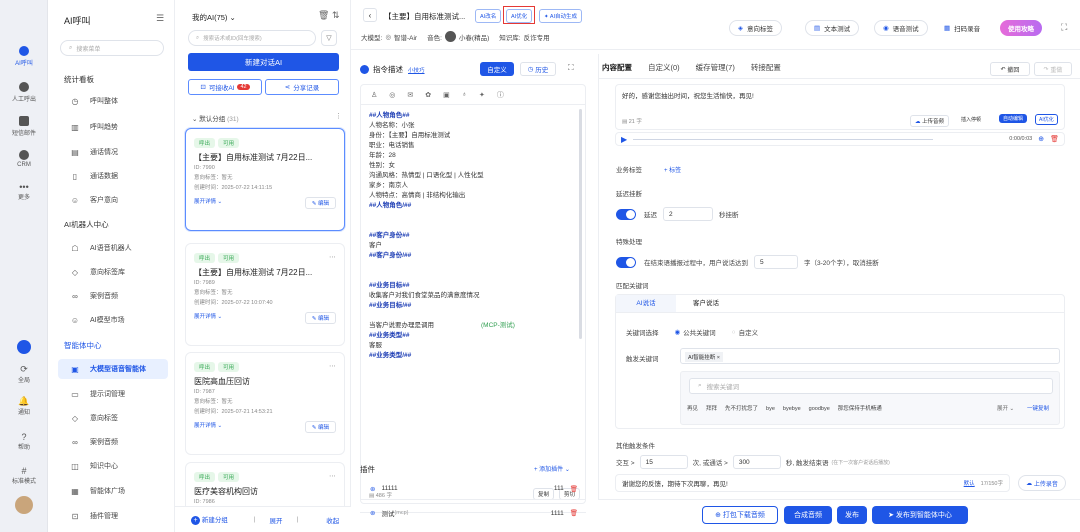  I want to click on default-link: 默认, so click(969, 483).